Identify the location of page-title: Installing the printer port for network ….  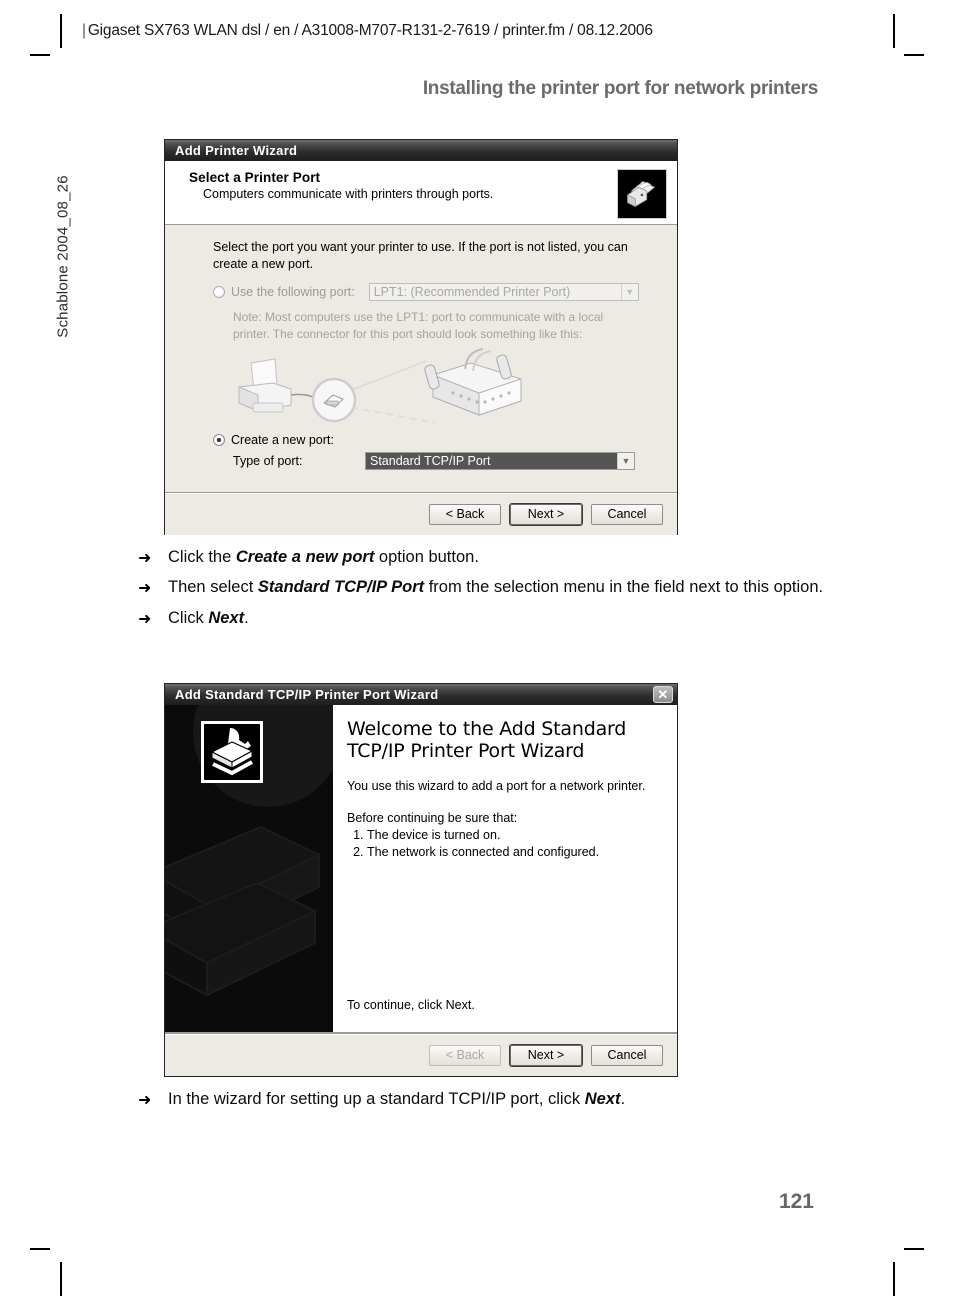
(620, 88).